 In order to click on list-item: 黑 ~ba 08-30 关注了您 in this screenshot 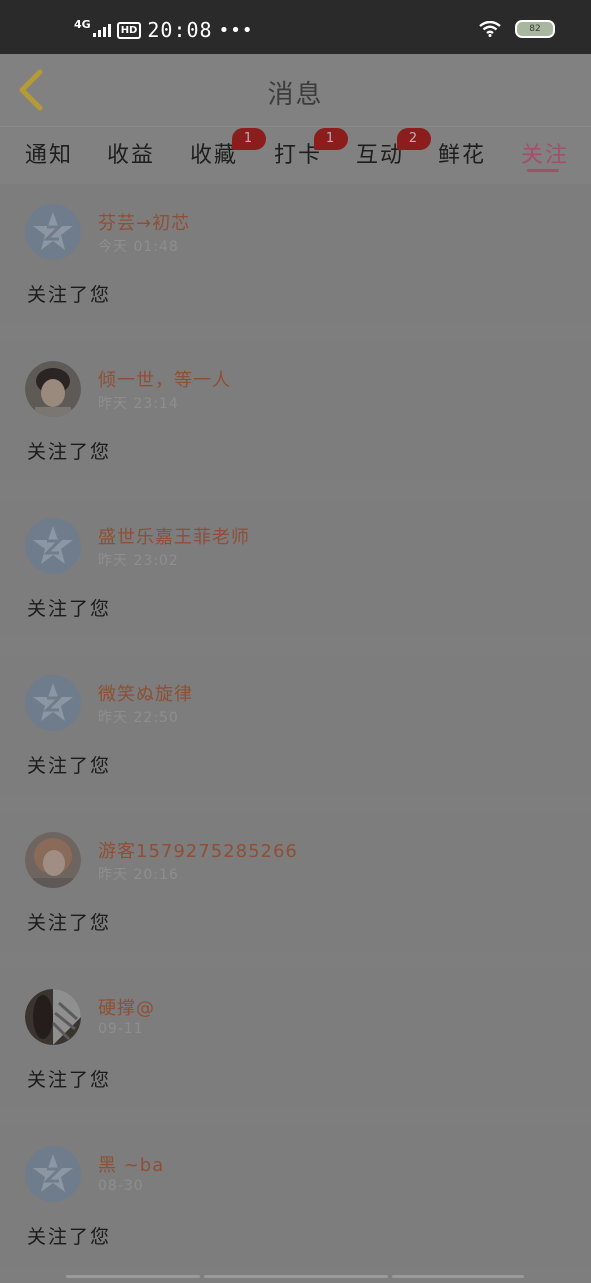, I will do `click(295, 1196)`.